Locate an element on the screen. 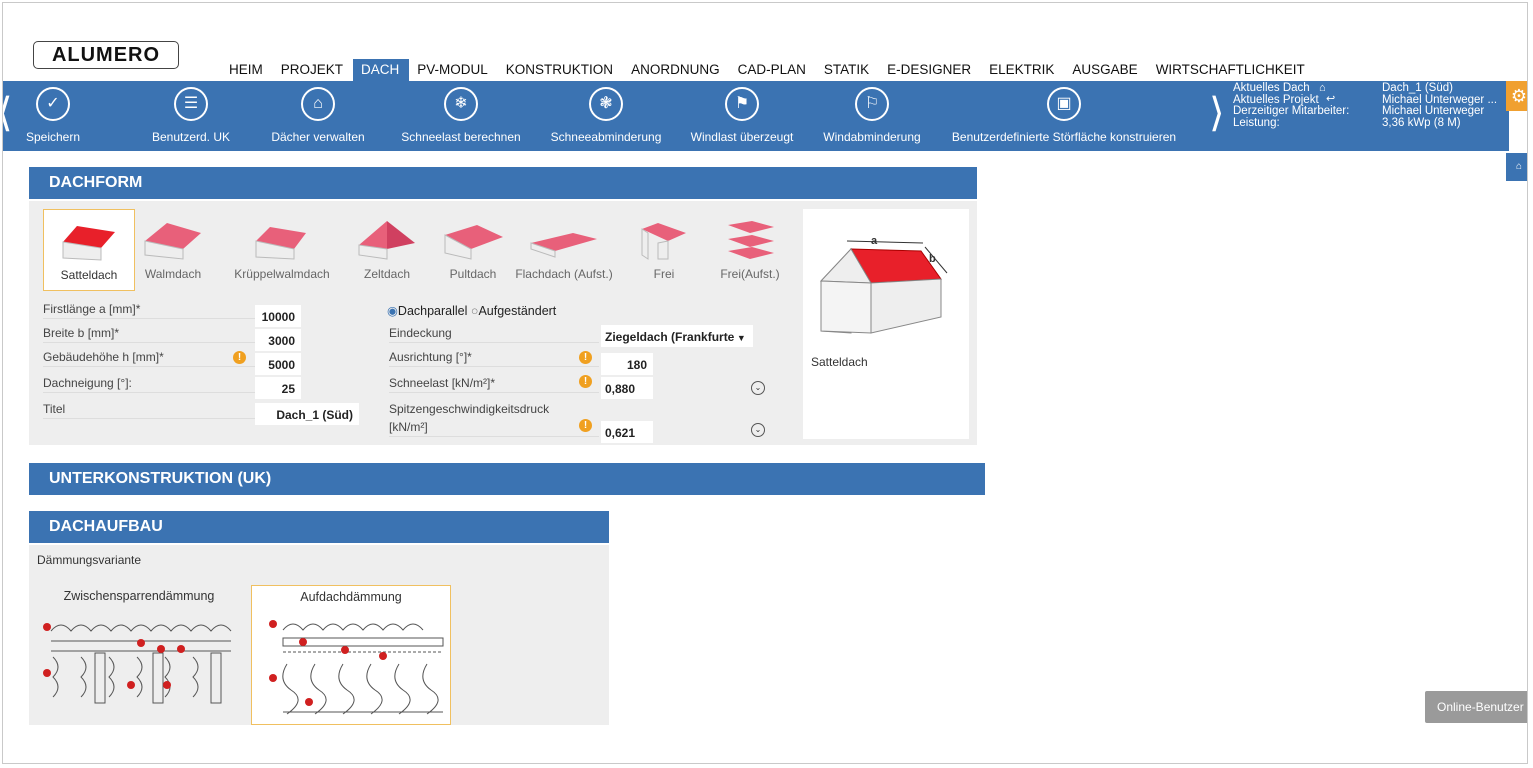 The width and height of the screenshot is (1533, 768). roof-type-frei: Frei is located at coordinates (664, 250).